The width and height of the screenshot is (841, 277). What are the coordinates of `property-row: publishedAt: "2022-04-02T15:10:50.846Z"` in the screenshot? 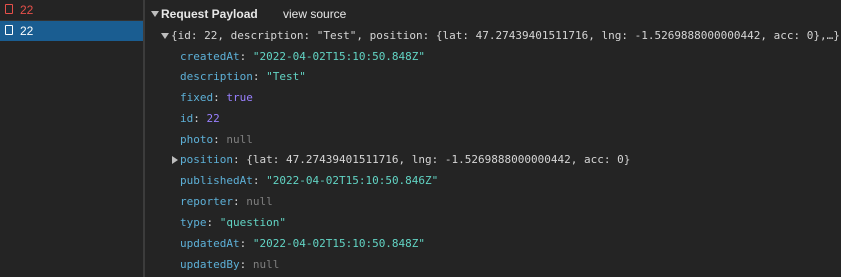 It's located at (309, 180).